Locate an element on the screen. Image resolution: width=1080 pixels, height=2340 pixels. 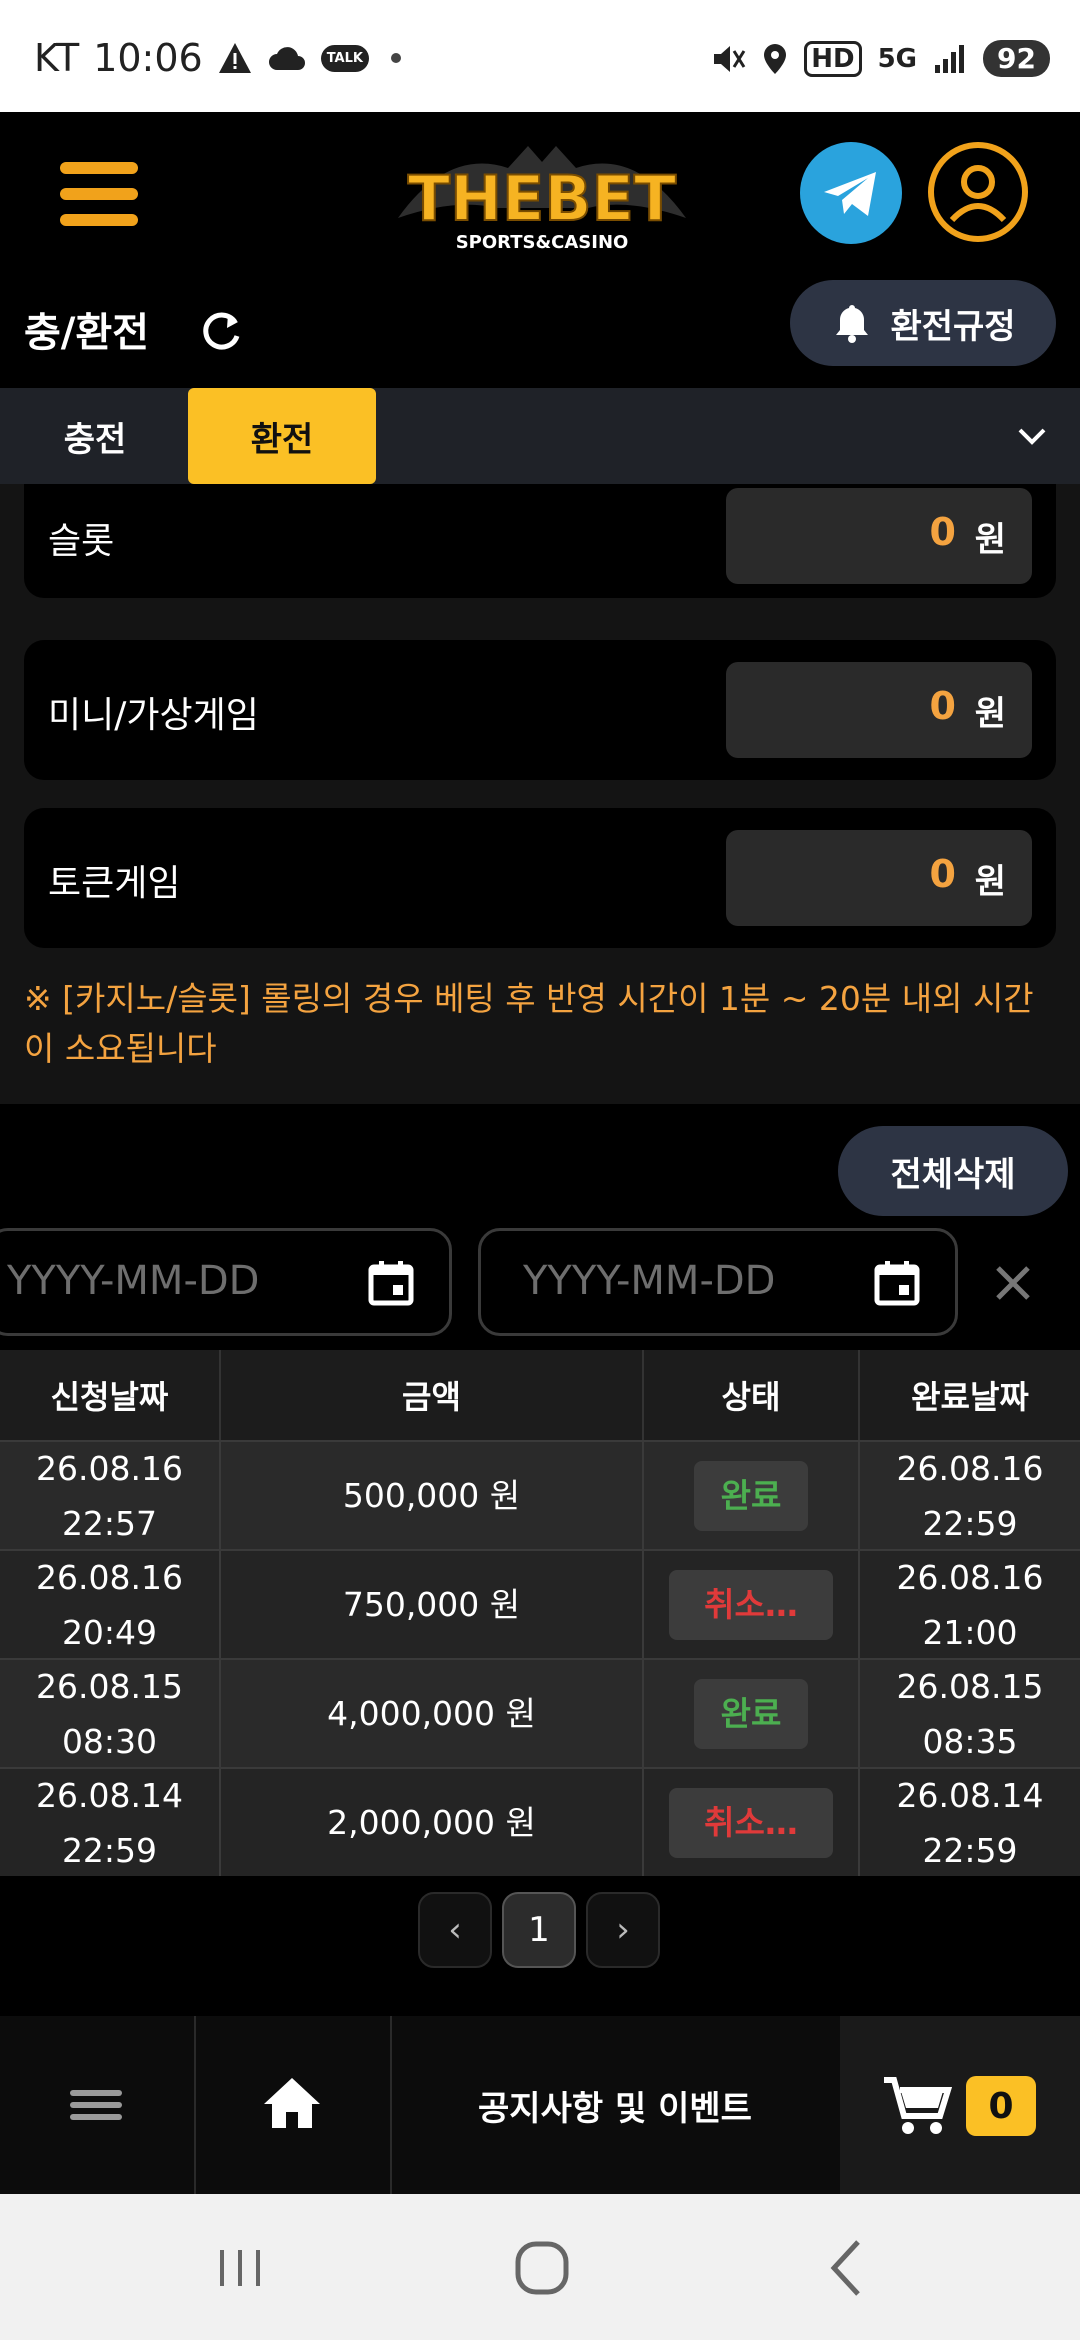
logo-main-text: THEBET is located at coordinates (542, 198).